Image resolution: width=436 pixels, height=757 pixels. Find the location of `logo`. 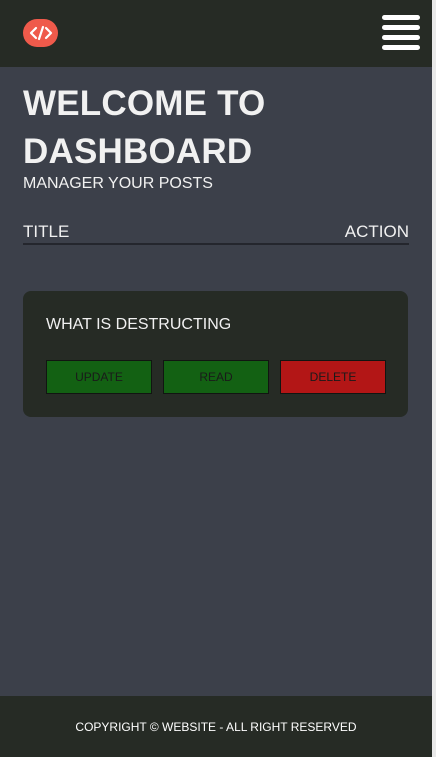

logo is located at coordinates (40, 33).